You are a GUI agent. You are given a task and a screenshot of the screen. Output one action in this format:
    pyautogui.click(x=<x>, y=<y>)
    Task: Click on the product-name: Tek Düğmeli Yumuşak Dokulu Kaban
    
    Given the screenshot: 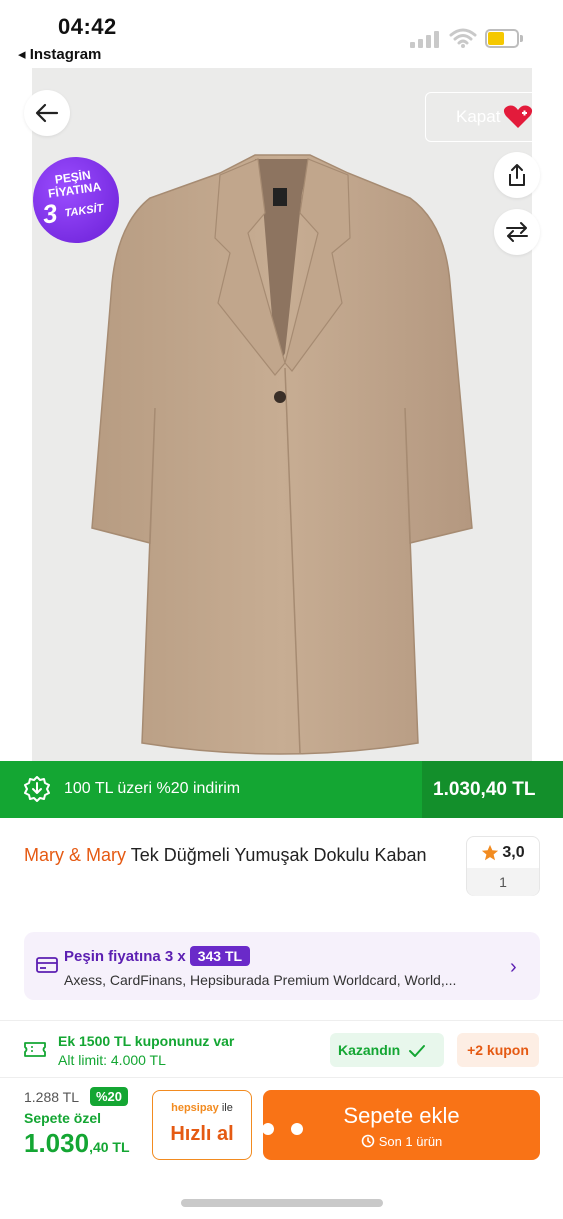 What is the action you would take?
    pyautogui.click(x=278, y=855)
    